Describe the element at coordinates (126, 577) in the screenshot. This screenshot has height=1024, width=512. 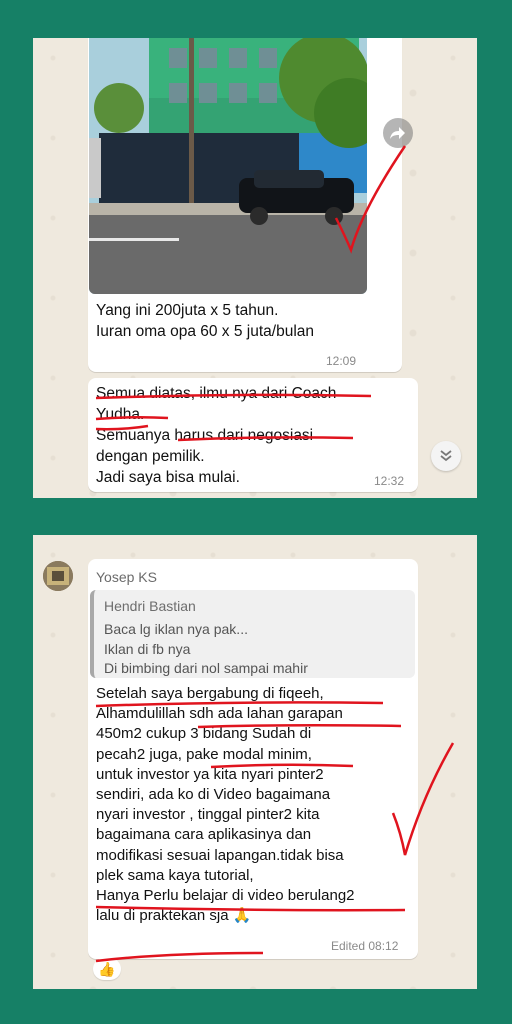
I see `sender-name: Yosep KS` at that location.